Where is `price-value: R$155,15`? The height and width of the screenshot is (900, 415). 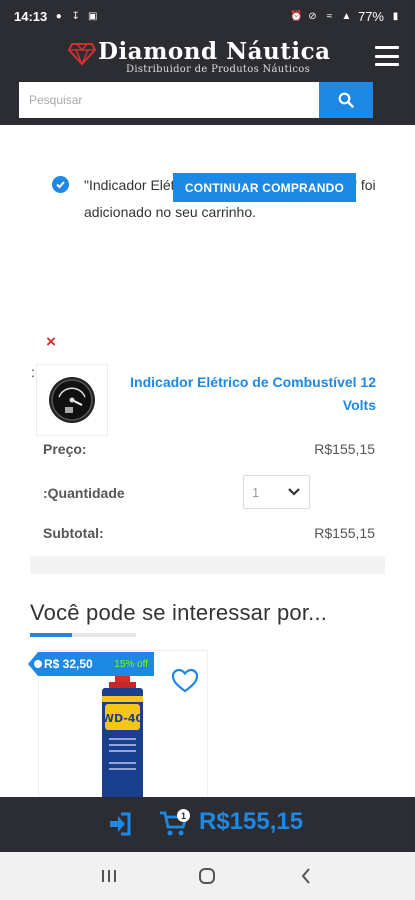 price-value: R$155,15 is located at coordinates (344, 449).